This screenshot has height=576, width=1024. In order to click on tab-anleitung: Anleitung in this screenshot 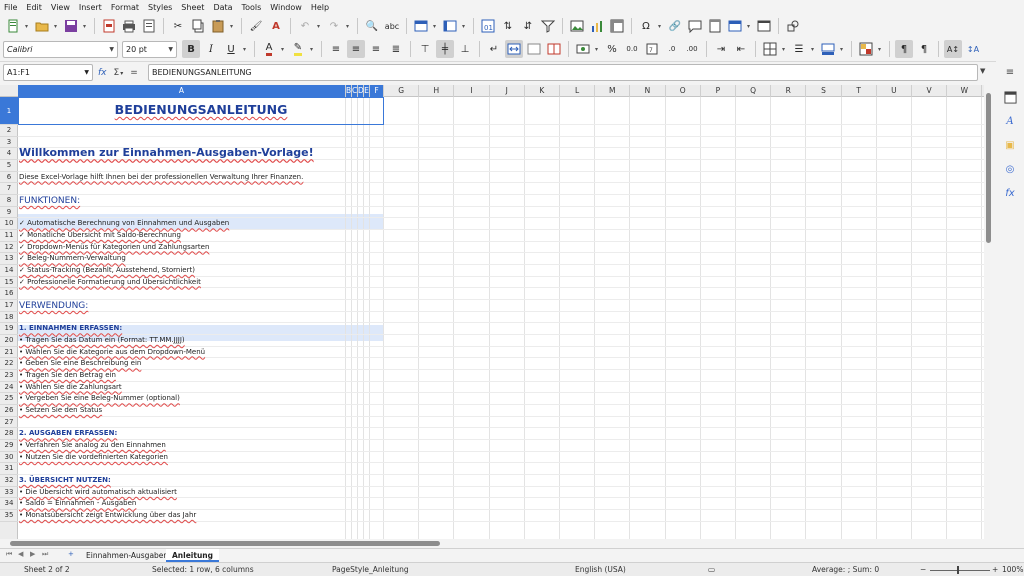, I will do `click(193, 555)`.